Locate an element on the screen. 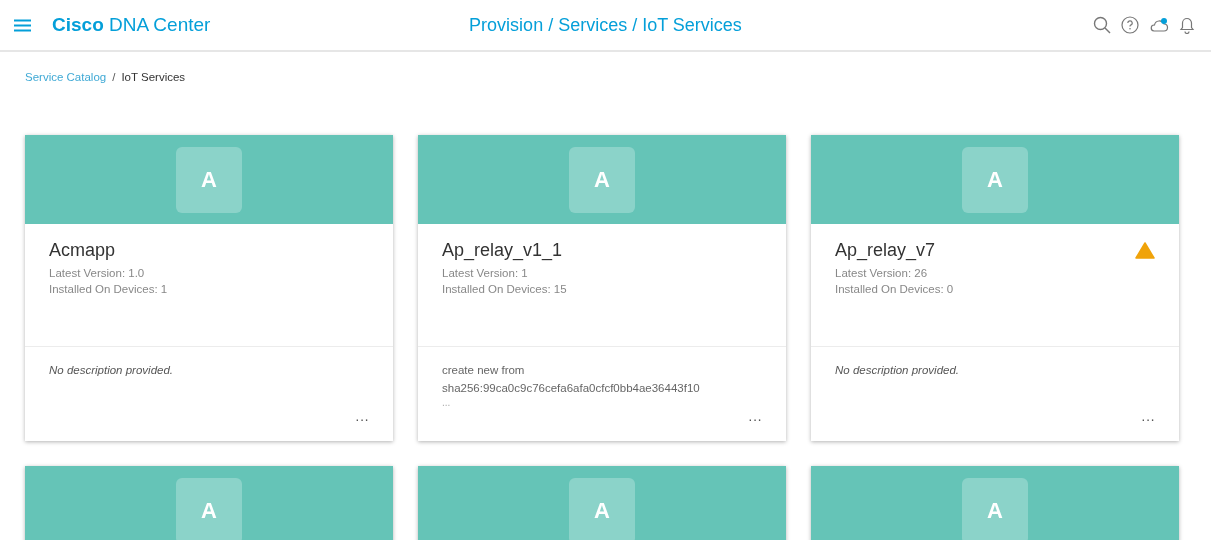 The image size is (1211, 540). description-text: create new from sha256:99ca0c9c76cefa6afa0cfcf0bb4ae36443f10 is located at coordinates (571, 379).